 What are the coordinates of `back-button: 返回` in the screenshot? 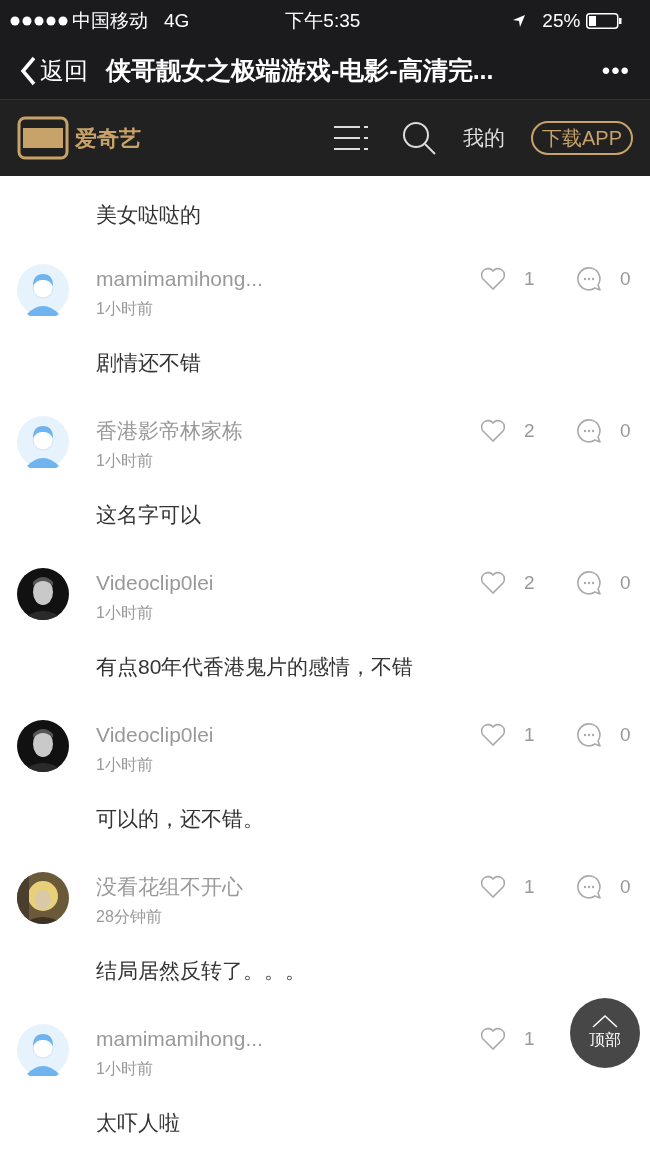 It's located at (54, 70).